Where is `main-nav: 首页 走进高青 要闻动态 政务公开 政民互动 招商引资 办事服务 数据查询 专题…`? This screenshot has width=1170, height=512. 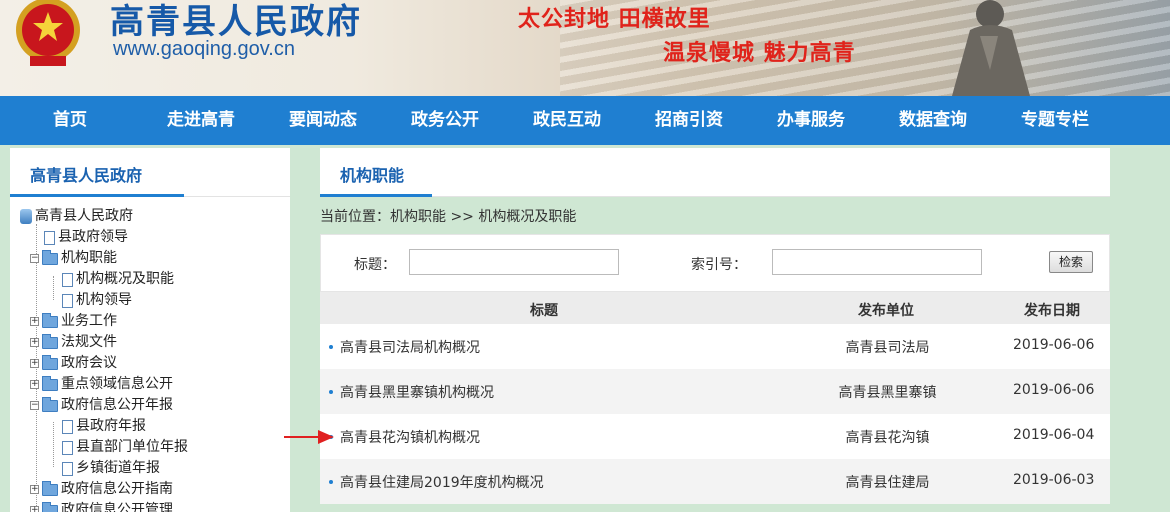
main-nav: 首页 走进高青 要闻动态 政务公开 政民互动 招商引资 办事服务 数据查询 专题… is located at coordinates (585, 120).